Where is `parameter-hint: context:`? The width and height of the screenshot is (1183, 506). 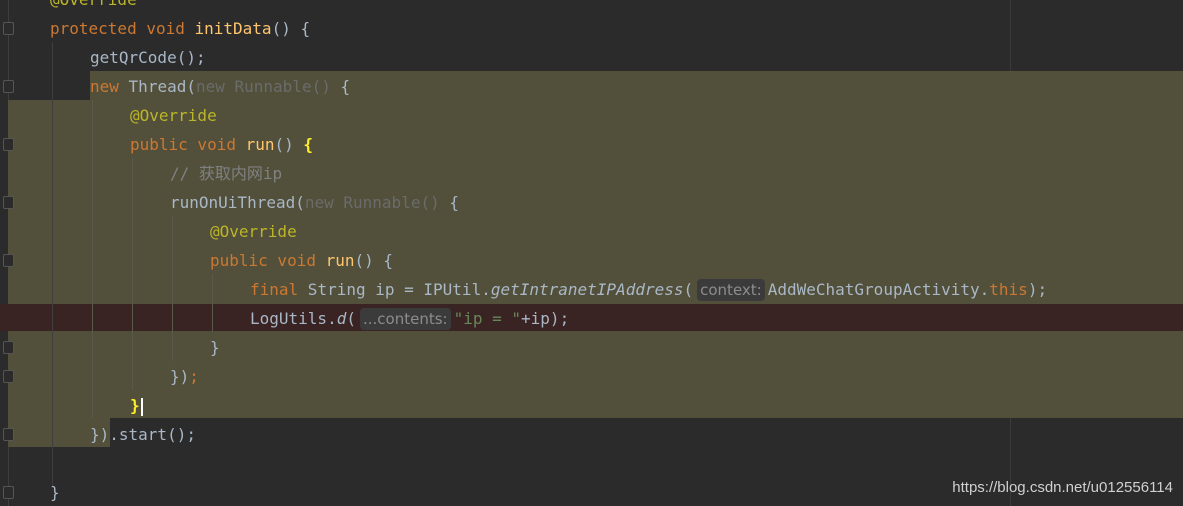
parameter-hint: context: is located at coordinates (731, 290).